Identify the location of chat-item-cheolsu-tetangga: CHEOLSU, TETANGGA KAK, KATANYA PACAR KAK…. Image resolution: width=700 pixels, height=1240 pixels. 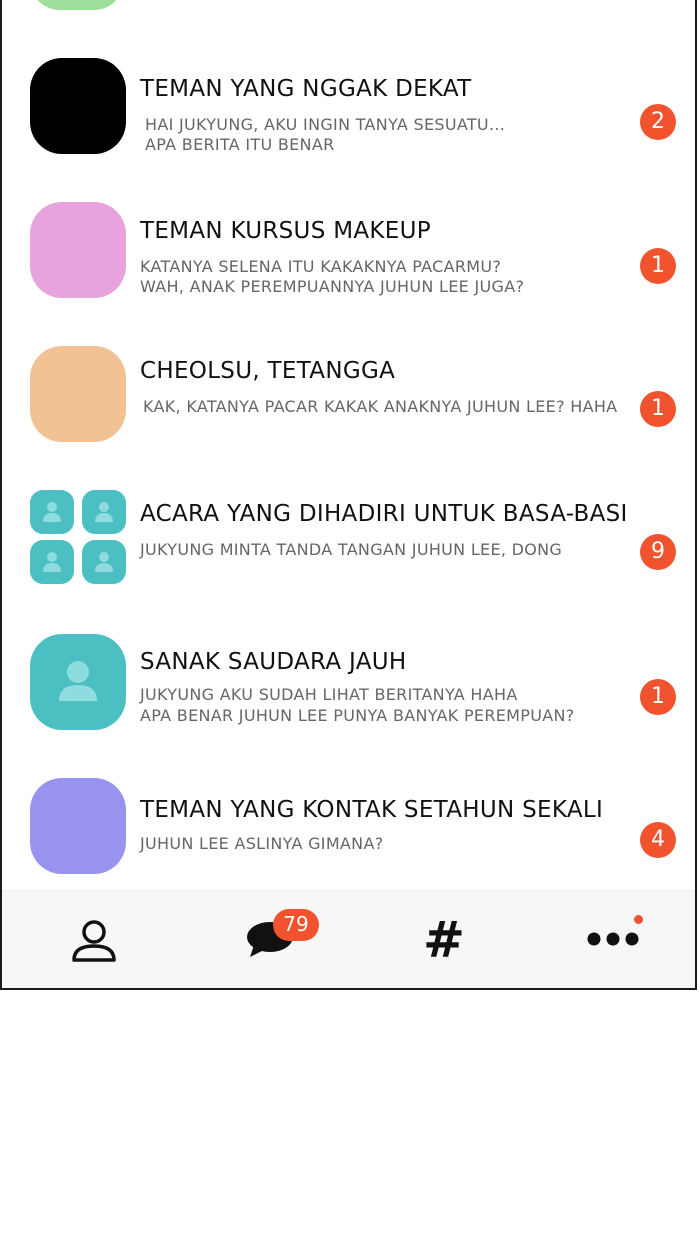
(348, 411).